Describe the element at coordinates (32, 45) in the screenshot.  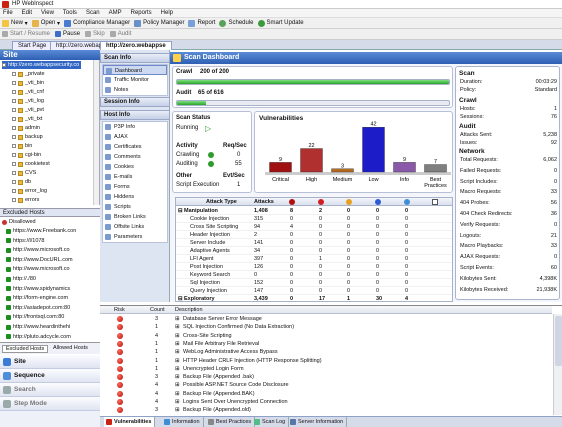
I see `tab-start-page: Start Page` at that location.